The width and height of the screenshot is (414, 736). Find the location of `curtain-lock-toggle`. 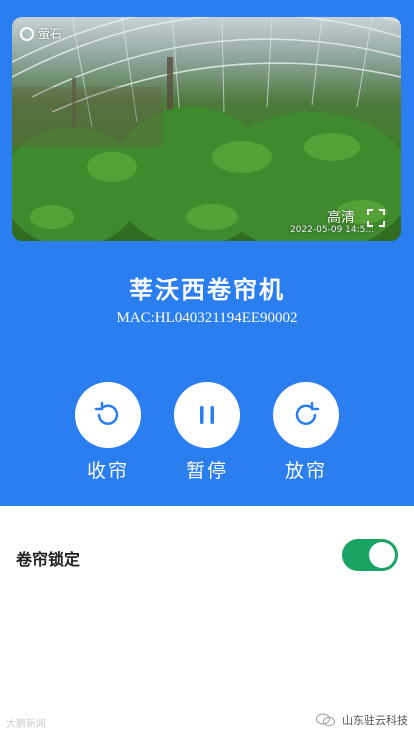

curtain-lock-toggle is located at coordinates (370, 555).